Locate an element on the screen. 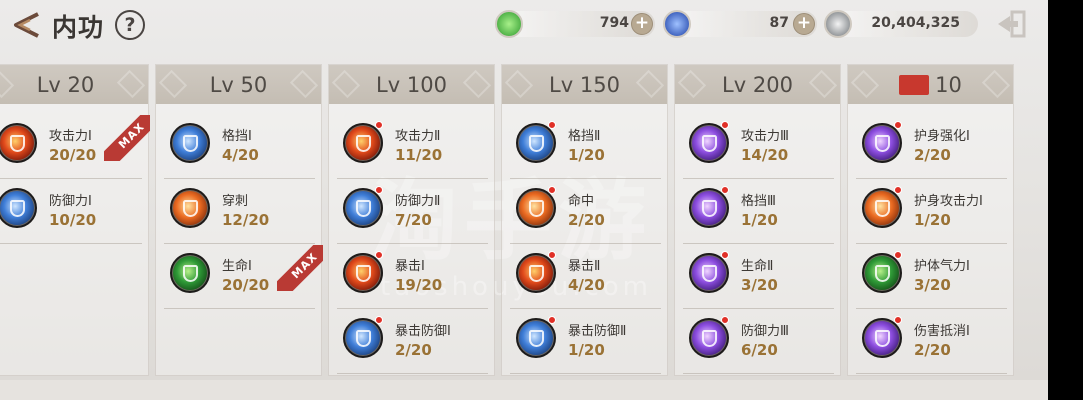 This screenshot has width=1083, height=400. skill-item: 防御力Ⅱ 7/20 is located at coordinates (412, 212).